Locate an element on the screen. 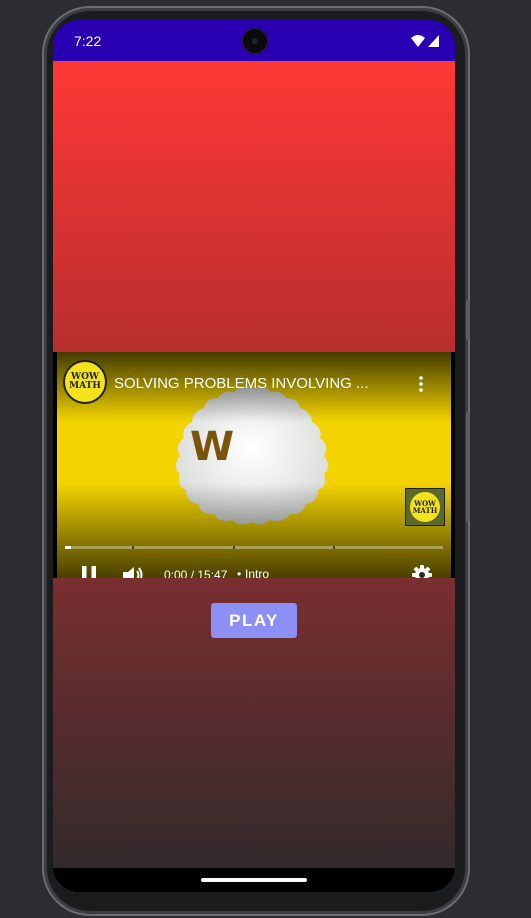 Image resolution: width=531 pixels, height=918 pixels. signal-icon is located at coordinates (433, 41).